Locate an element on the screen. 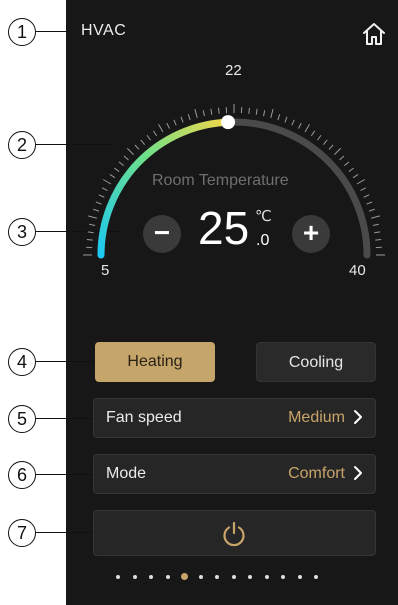  temperature-unit: ℃ is located at coordinates (263, 216).